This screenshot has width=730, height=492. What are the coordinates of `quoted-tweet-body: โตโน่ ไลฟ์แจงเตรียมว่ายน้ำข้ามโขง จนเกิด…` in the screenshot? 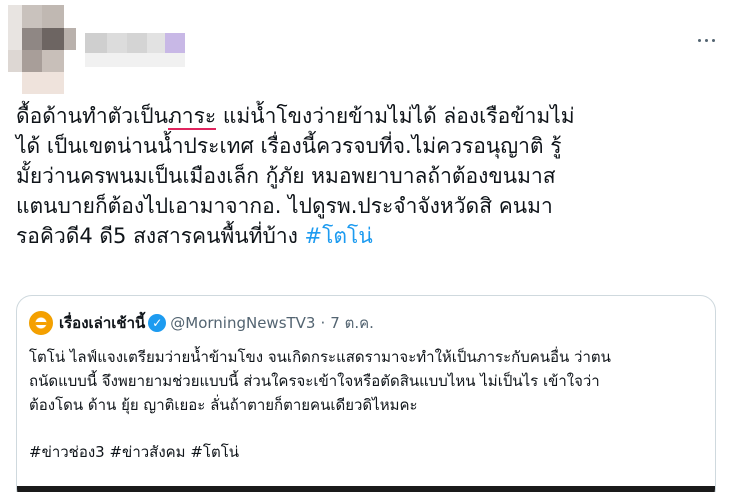 It's located at (367, 381).